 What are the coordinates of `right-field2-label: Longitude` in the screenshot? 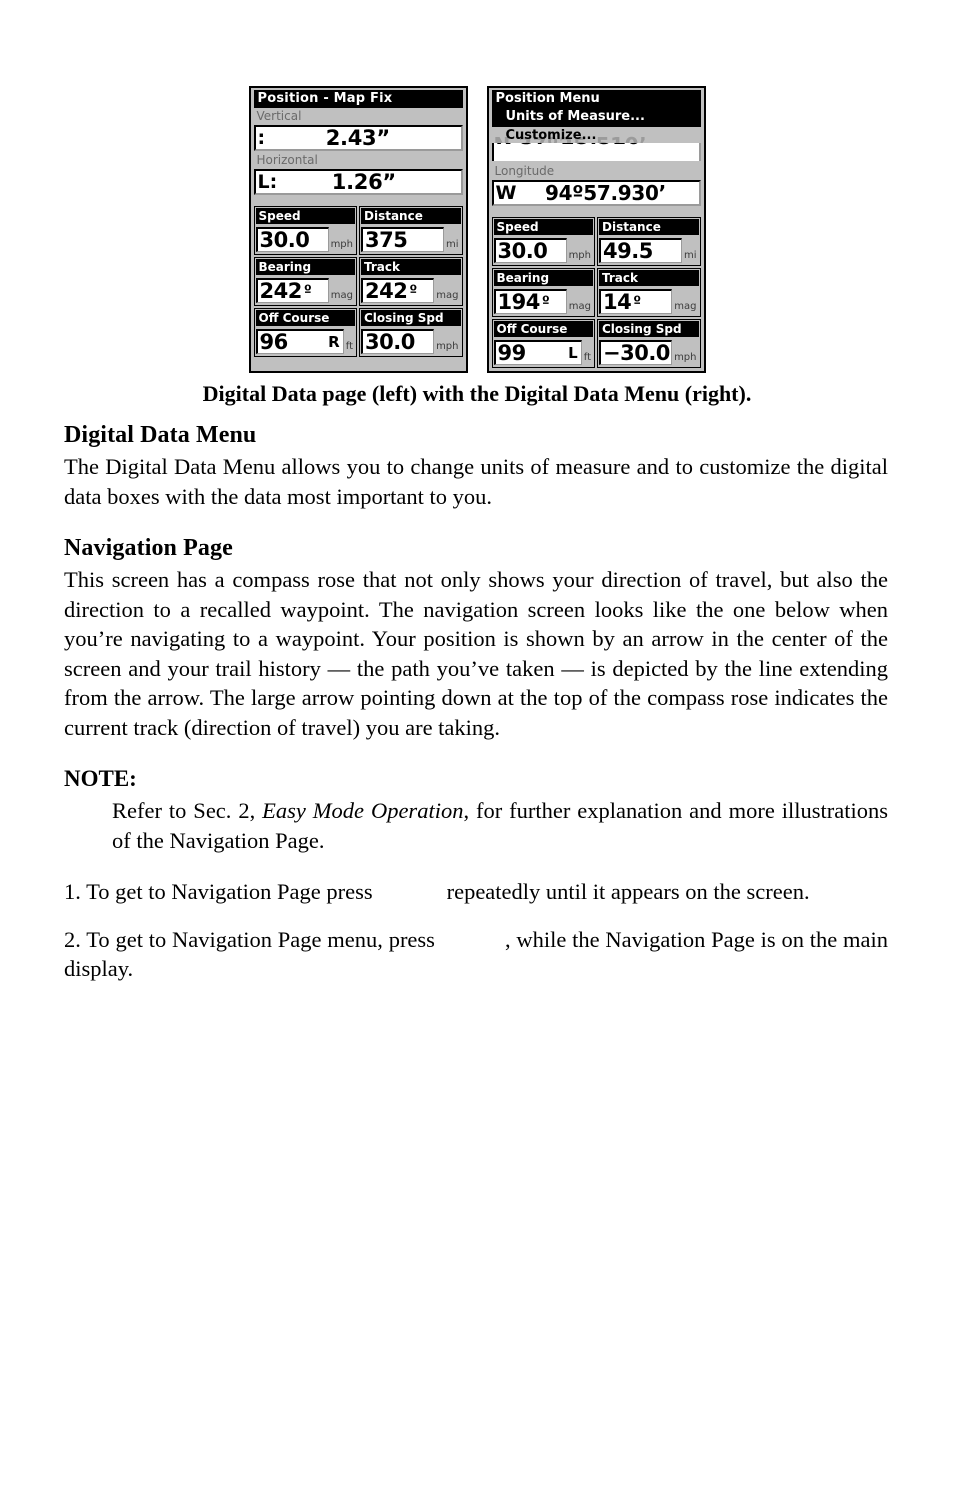 It's located at (596, 171).